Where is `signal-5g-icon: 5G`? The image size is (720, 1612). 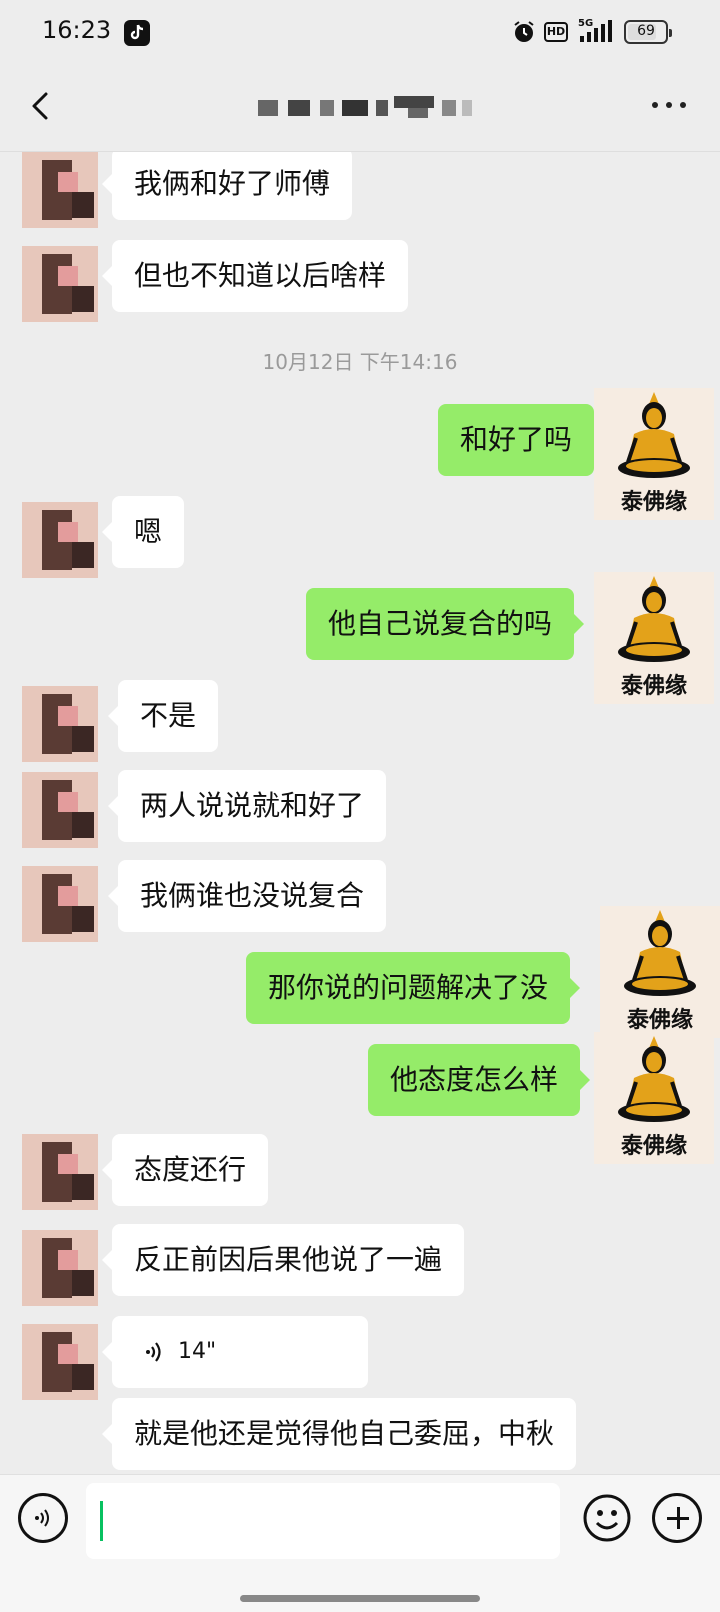
signal-5g-icon: 5G is located at coordinates (595, 30).